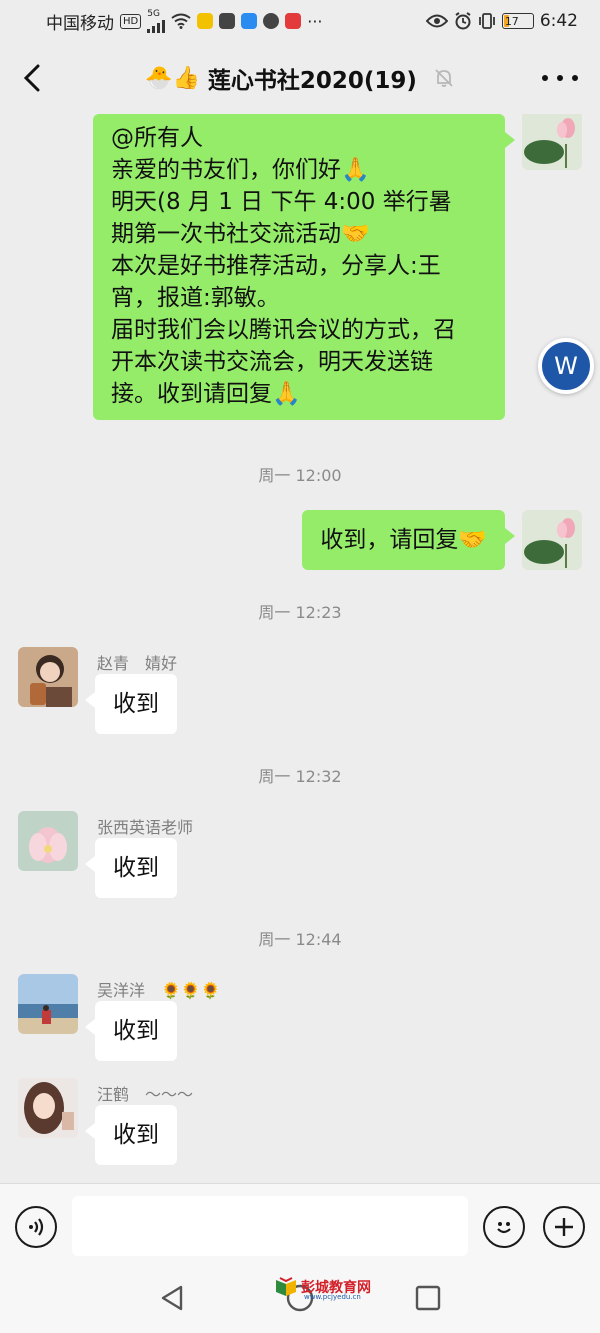  I want to click on clock-time: 6:42, so click(558, 21).